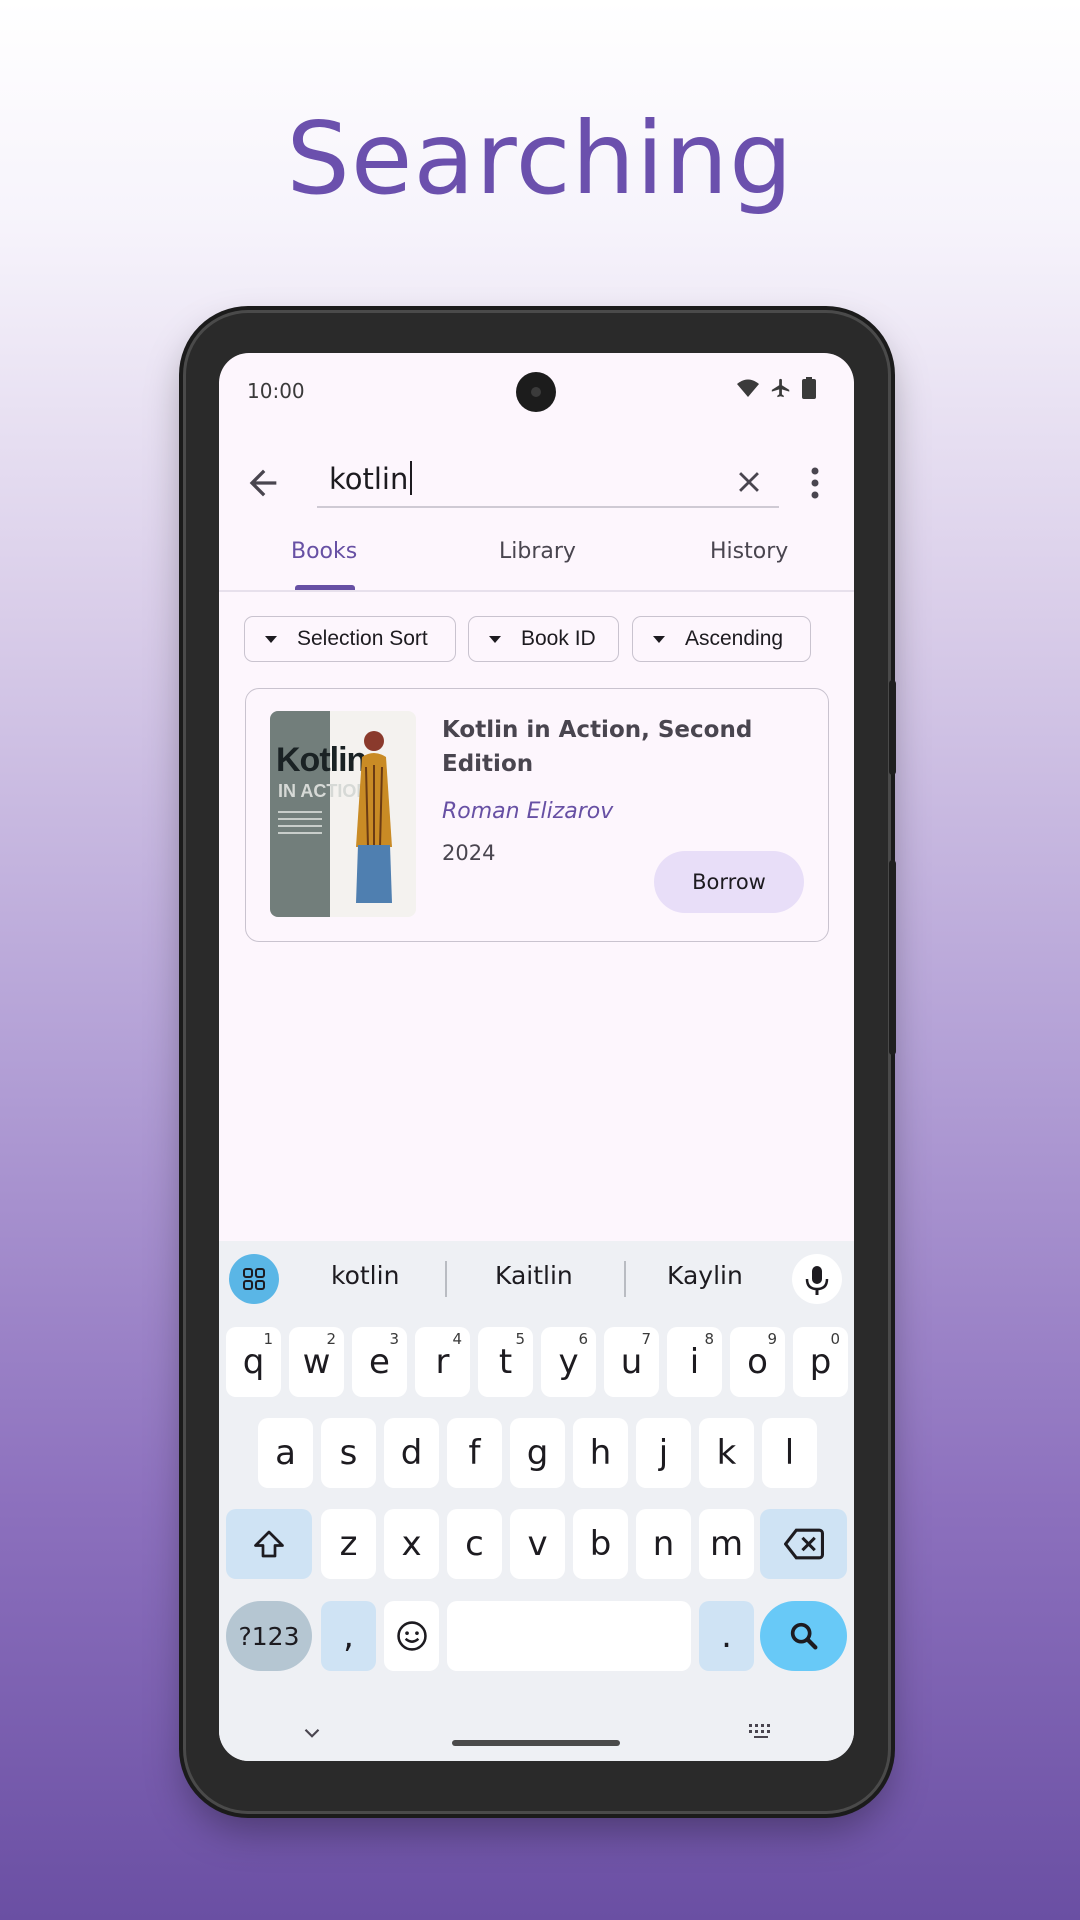  What do you see at coordinates (411, 478) in the screenshot?
I see `text-cursor` at bounding box center [411, 478].